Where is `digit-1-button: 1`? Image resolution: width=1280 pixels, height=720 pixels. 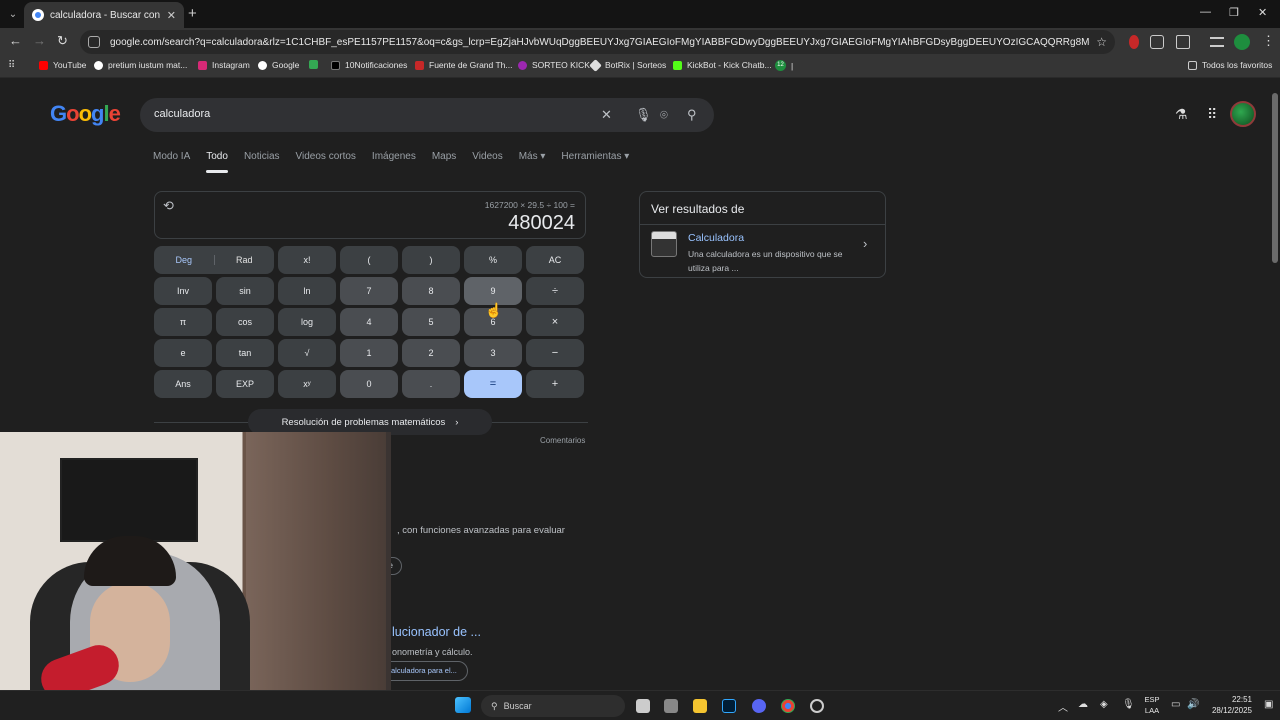
digit-1-button: 1 is located at coordinates (369, 353).